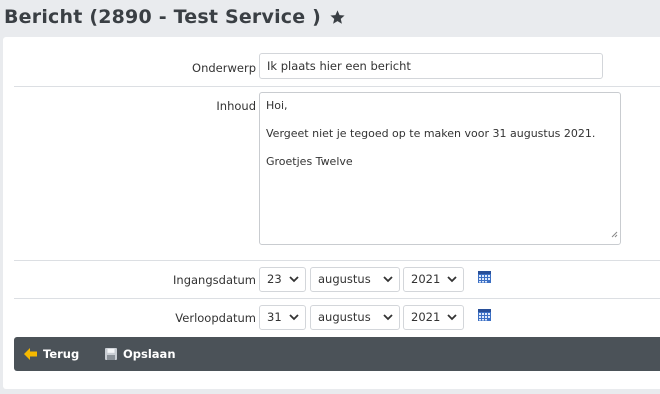 Image resolution: width=660 pixels, height=394 pixels. Describe the element at coordinates (215, 318) in the screenshot. I see `end-date-label: Verloopdatum` at that location.